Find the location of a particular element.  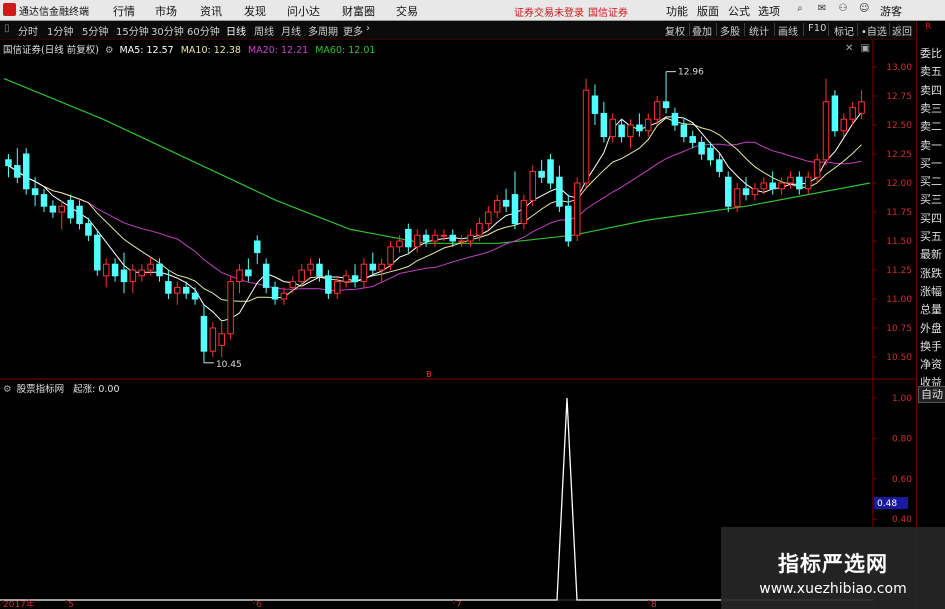

side-tab-item: 买一 is located at coordinates (931, 163).